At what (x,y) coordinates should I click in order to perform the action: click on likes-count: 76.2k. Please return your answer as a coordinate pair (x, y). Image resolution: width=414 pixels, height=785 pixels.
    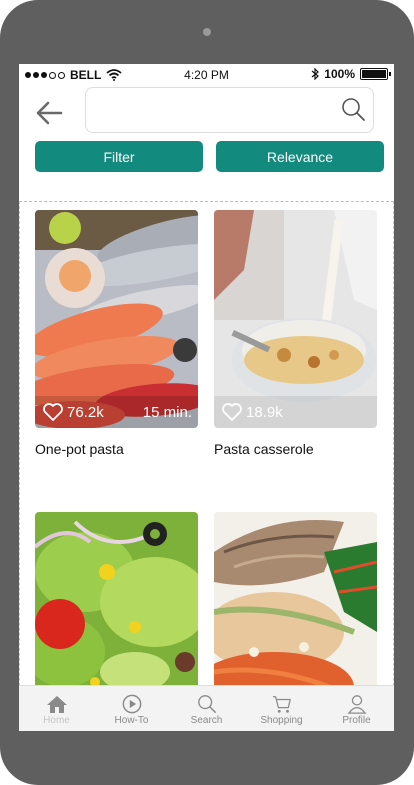
    Looking at the image, I should click on (85, 412).